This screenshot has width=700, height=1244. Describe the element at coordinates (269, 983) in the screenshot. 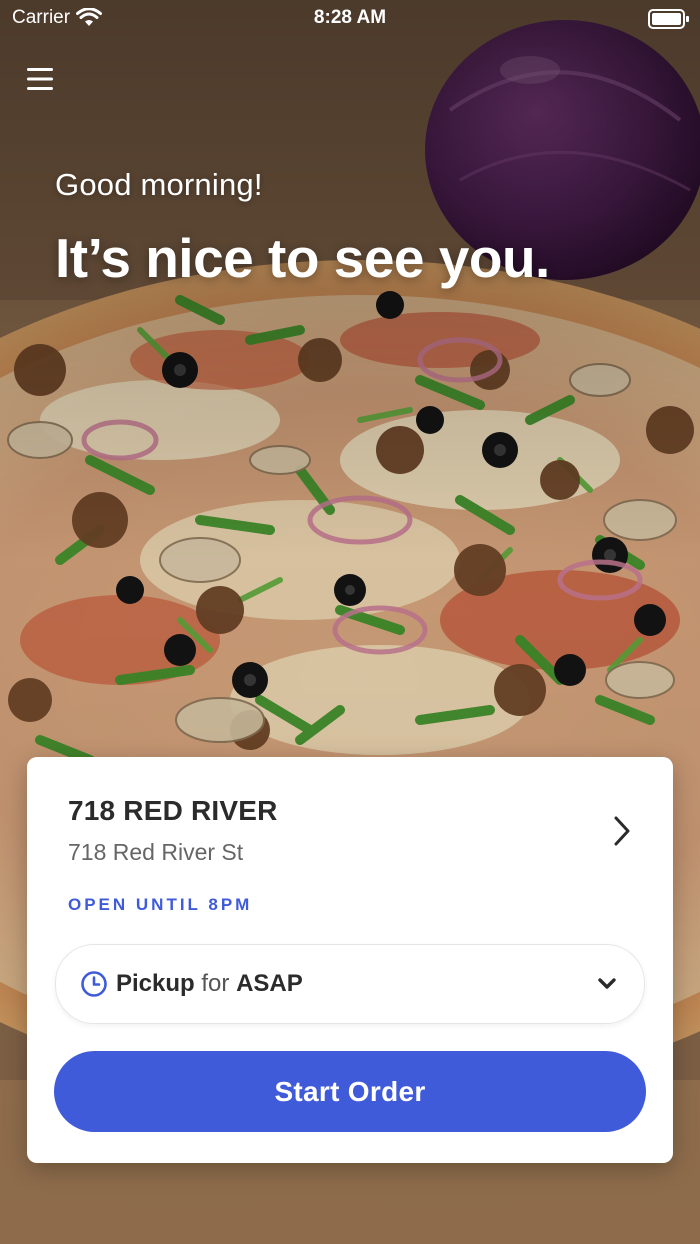

I see `order-time: ASAP` at that location.